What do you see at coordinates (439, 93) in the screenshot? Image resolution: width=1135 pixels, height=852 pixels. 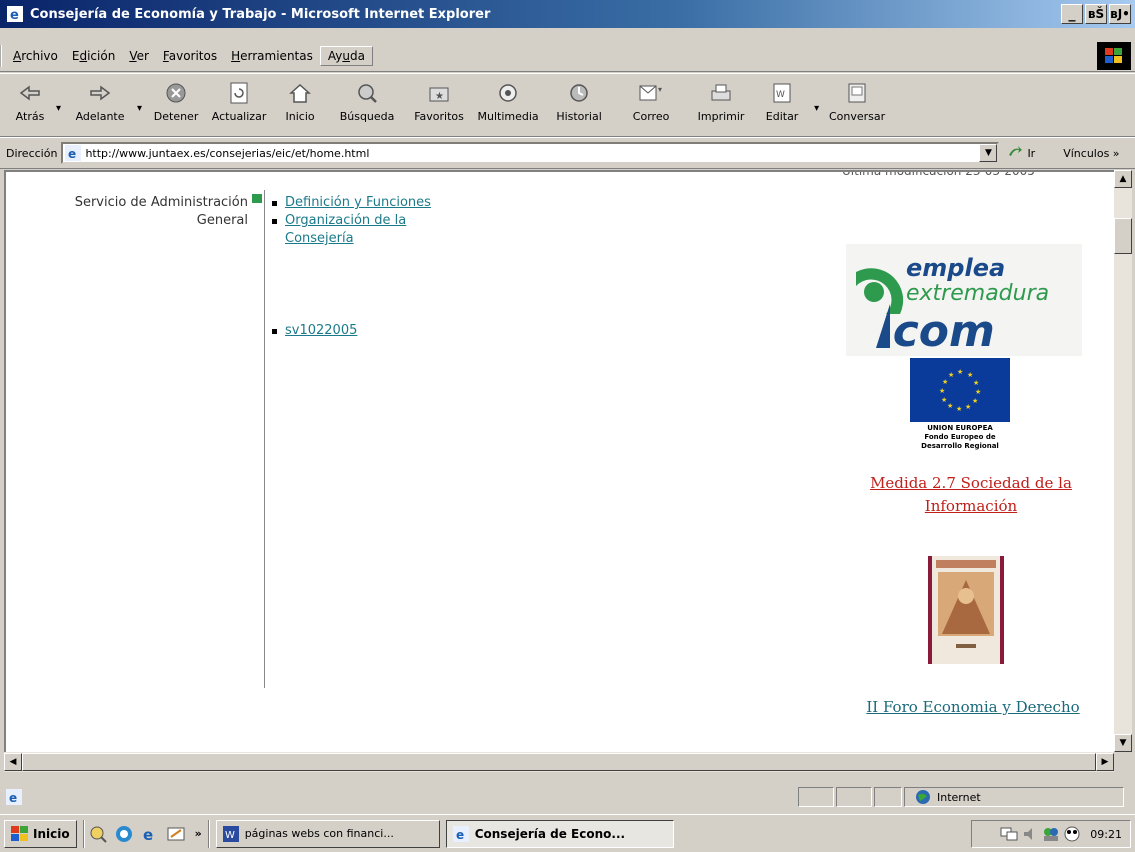 I see `favorites-folder-icon: ★` at bounding box center [439, 93].